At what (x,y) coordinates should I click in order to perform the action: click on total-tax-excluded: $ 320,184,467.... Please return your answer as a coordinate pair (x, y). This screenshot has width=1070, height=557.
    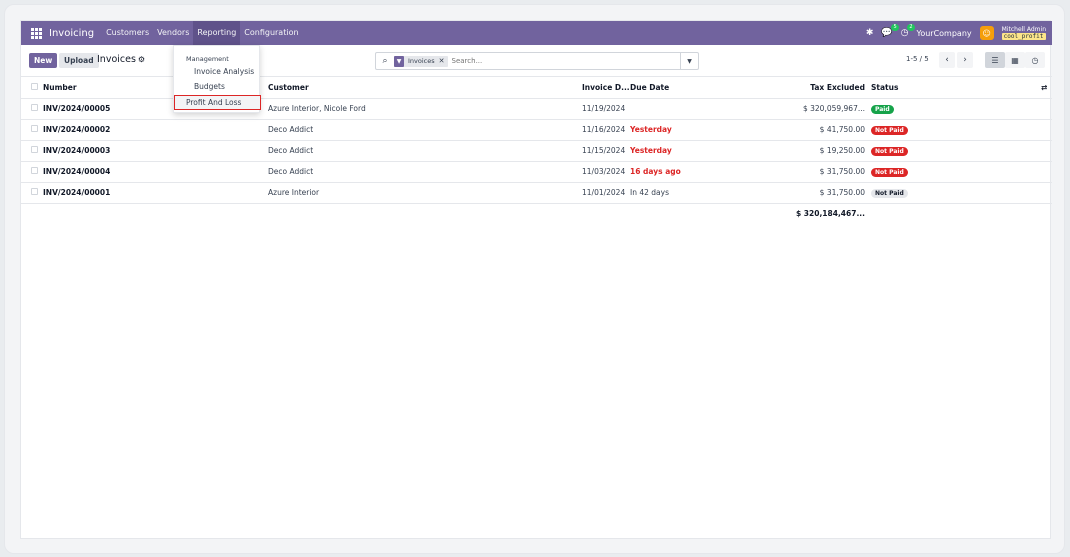
    Looking at the image, I should click on (830, 214).